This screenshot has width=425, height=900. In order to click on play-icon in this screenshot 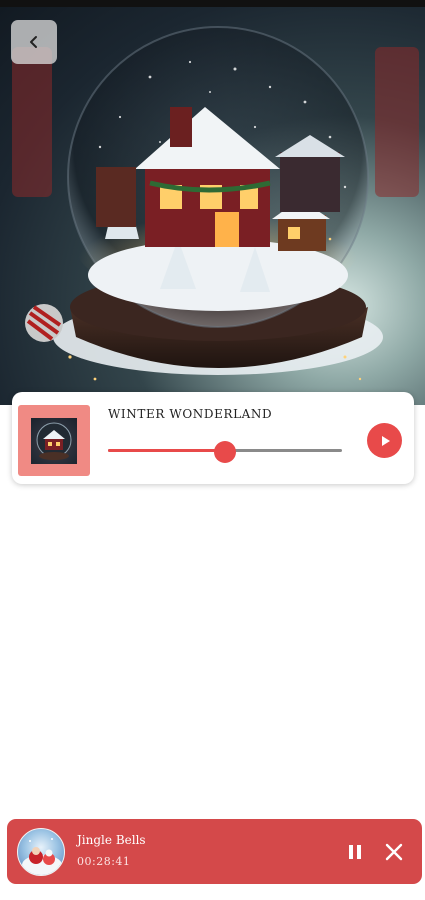, I will do `click(385, 440)`.